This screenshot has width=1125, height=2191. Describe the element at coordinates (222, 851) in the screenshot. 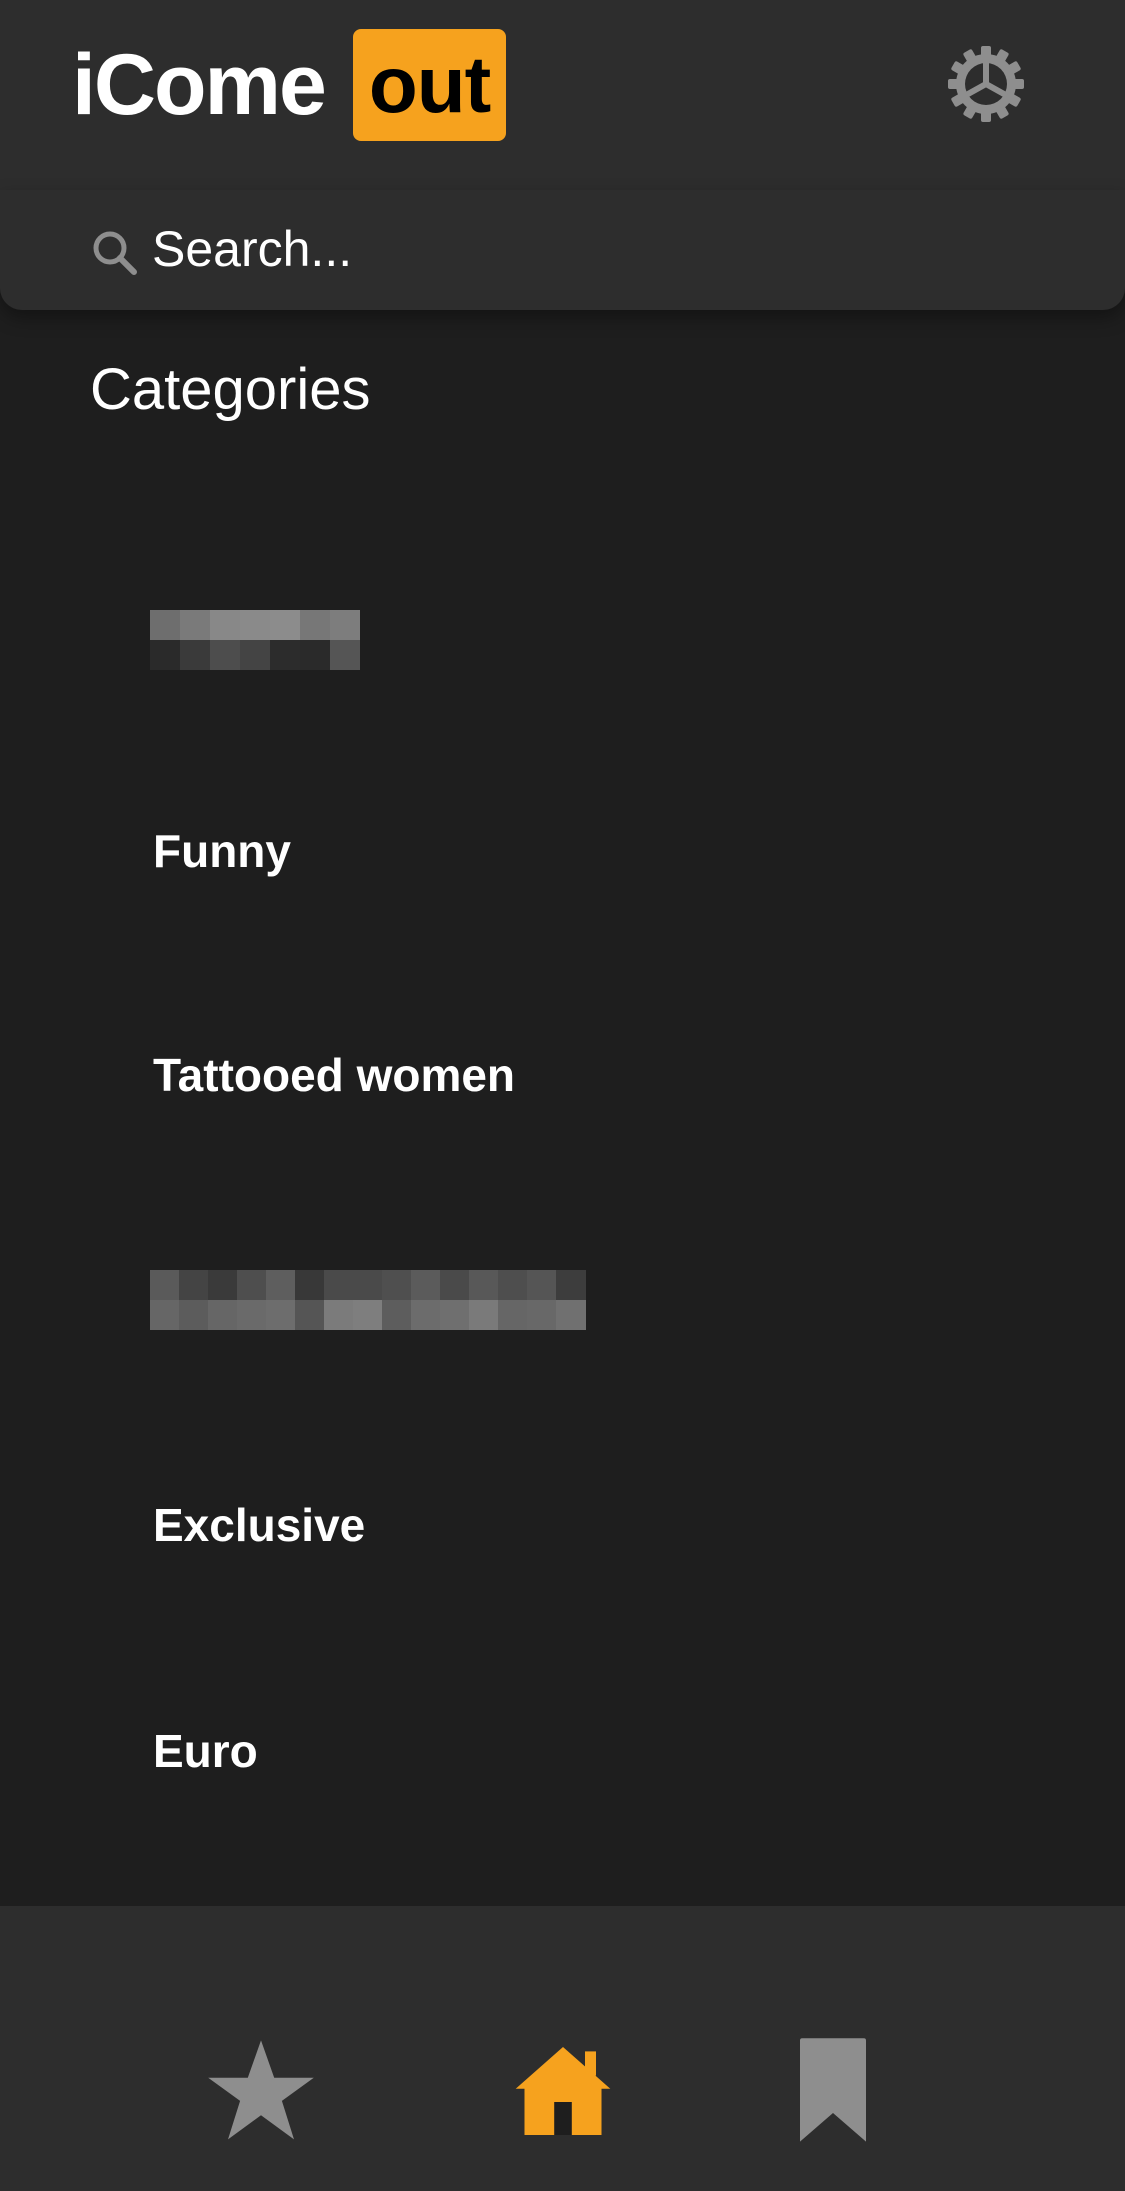

I see `category-item: Funny` at that location.